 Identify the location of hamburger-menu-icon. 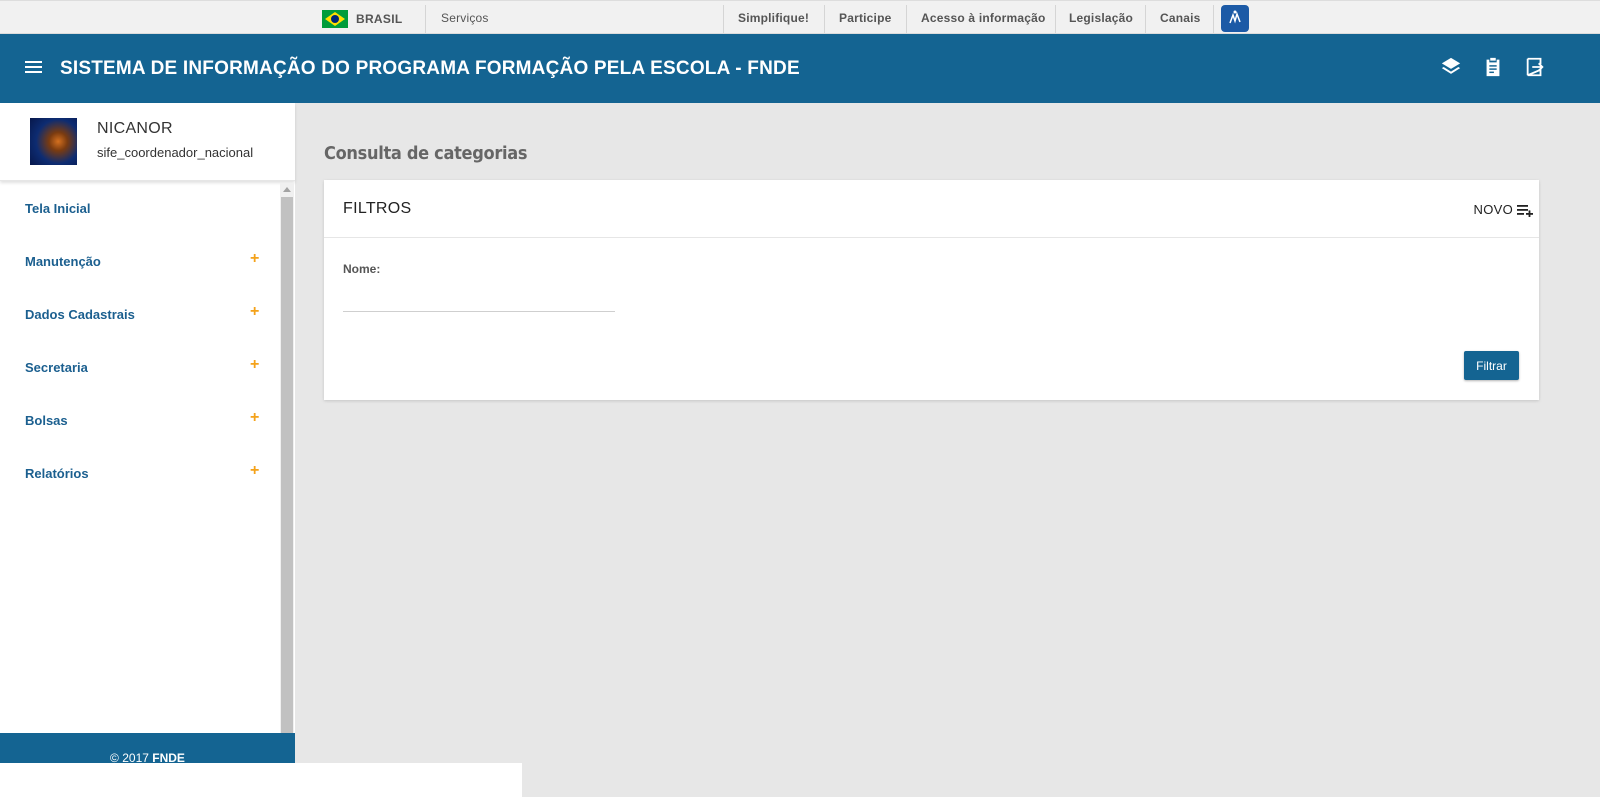
(33, 67).